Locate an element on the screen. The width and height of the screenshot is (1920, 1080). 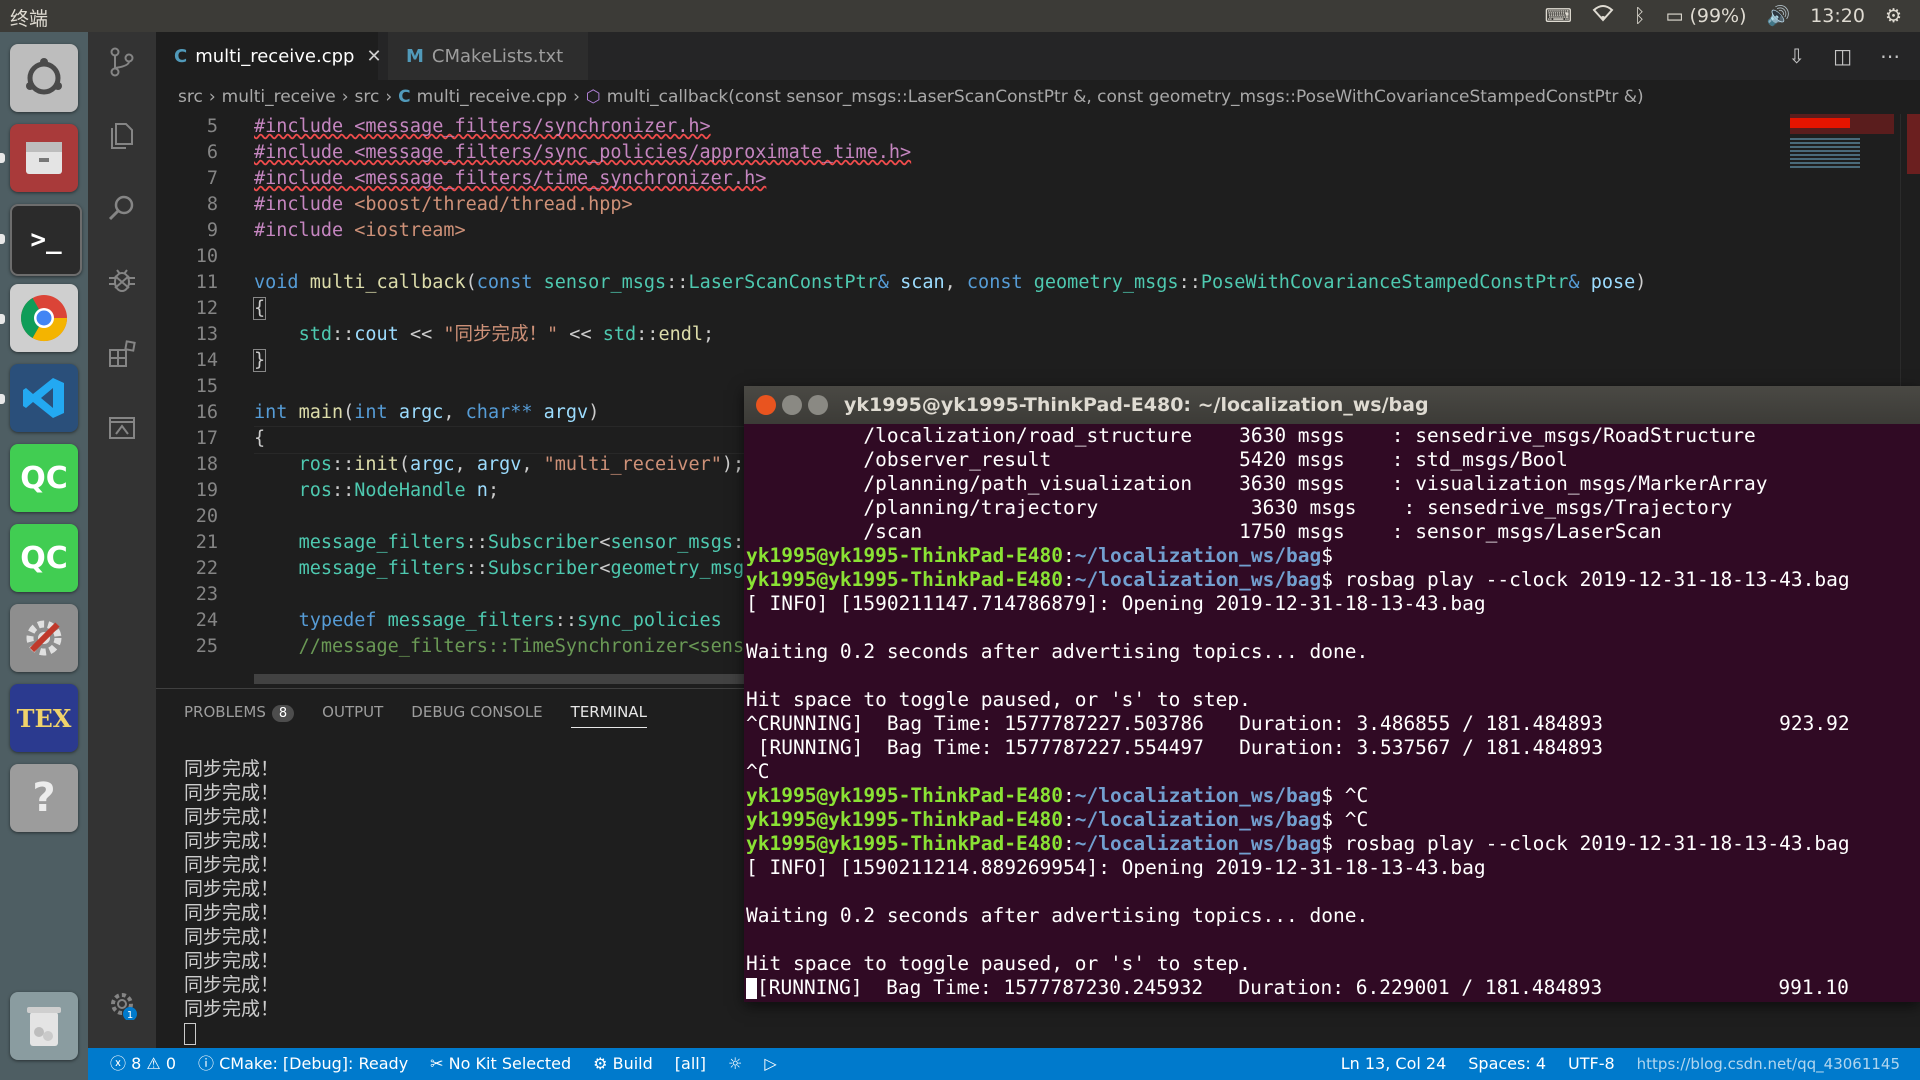
battery-indicator: ▭ (99%) is located at coordinates (1705, 16).